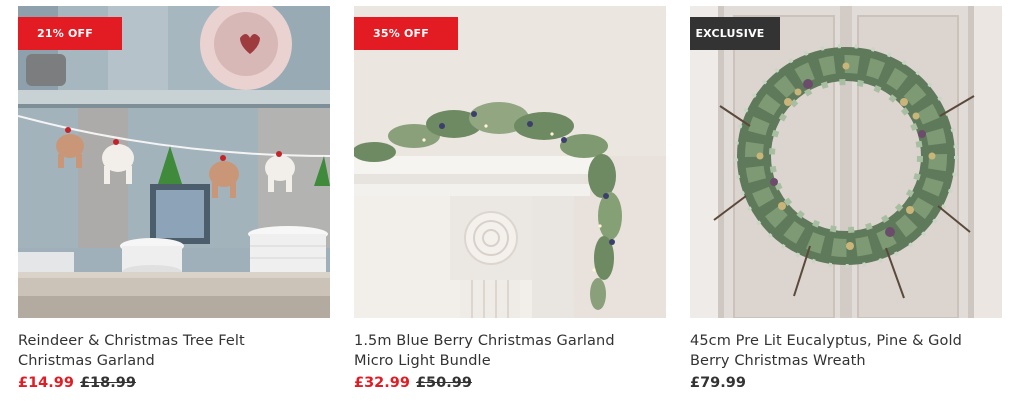 The width and height of the screenshot is (1013, 404). I want to click on discount-badge: 35% OFF, so click(406, 33).